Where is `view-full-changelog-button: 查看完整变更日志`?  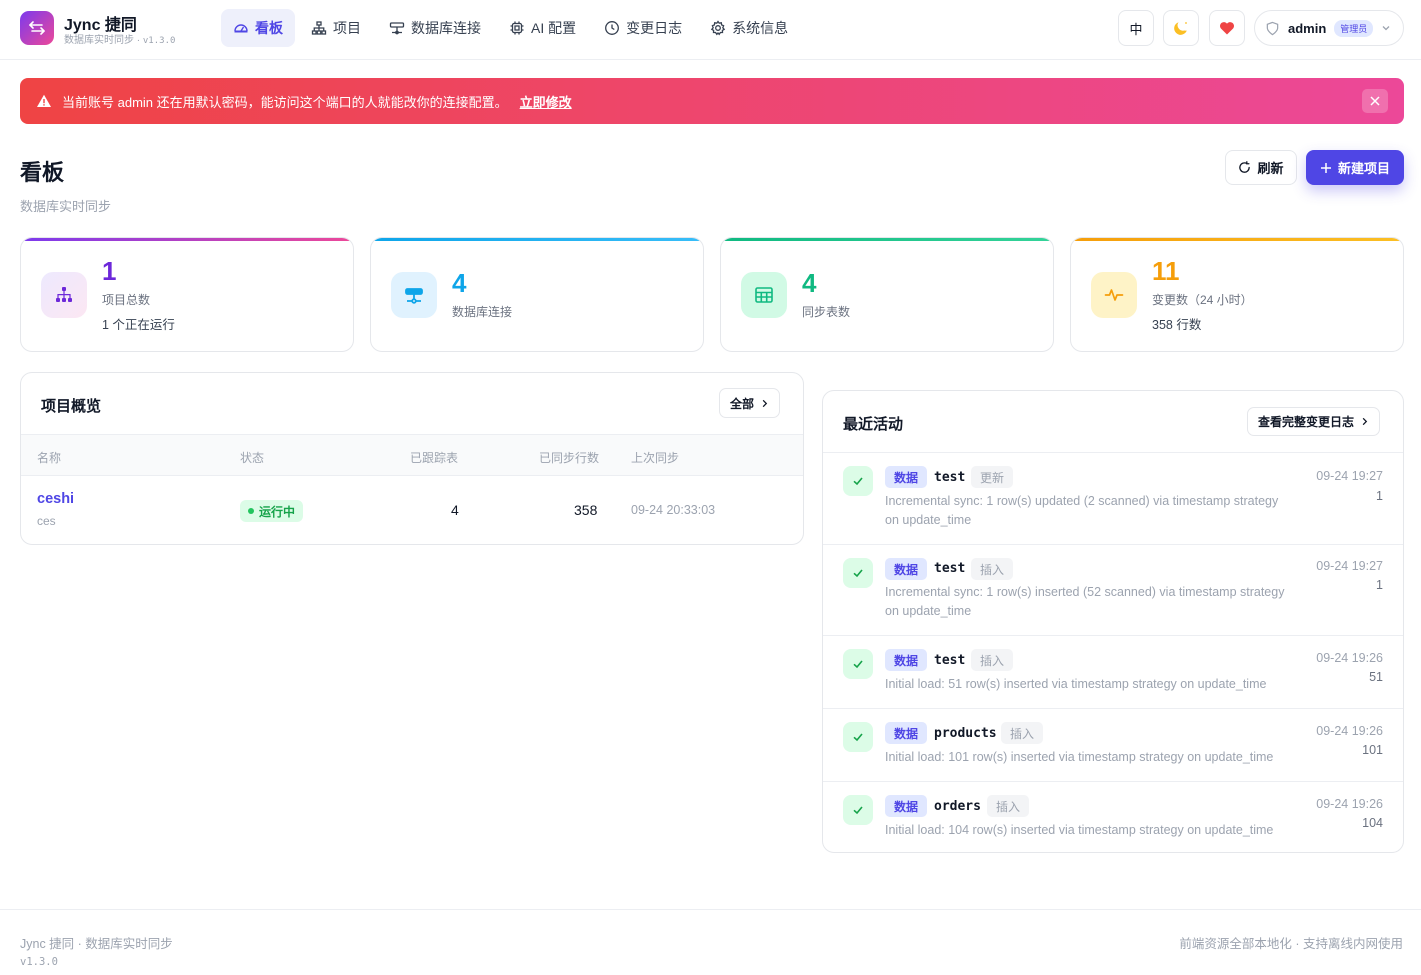 view-full-changelog-button: 查看完整变更日志 is located at coordinates (1314, 421).